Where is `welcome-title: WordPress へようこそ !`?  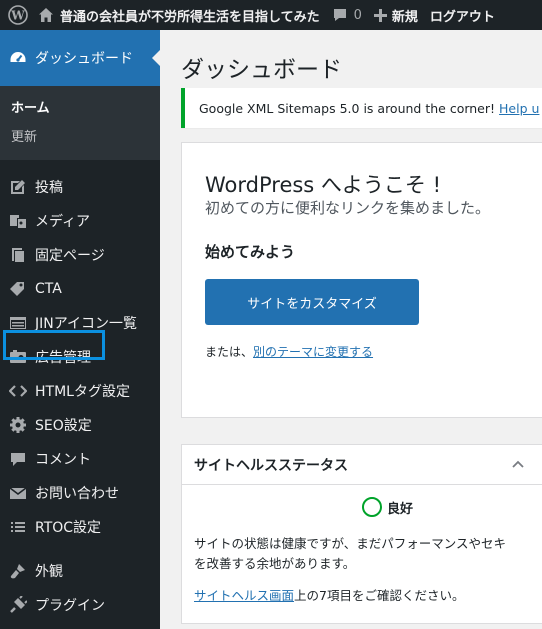
welcome-title: WordPress へようこそ ! is located at coordinates (323, 185).